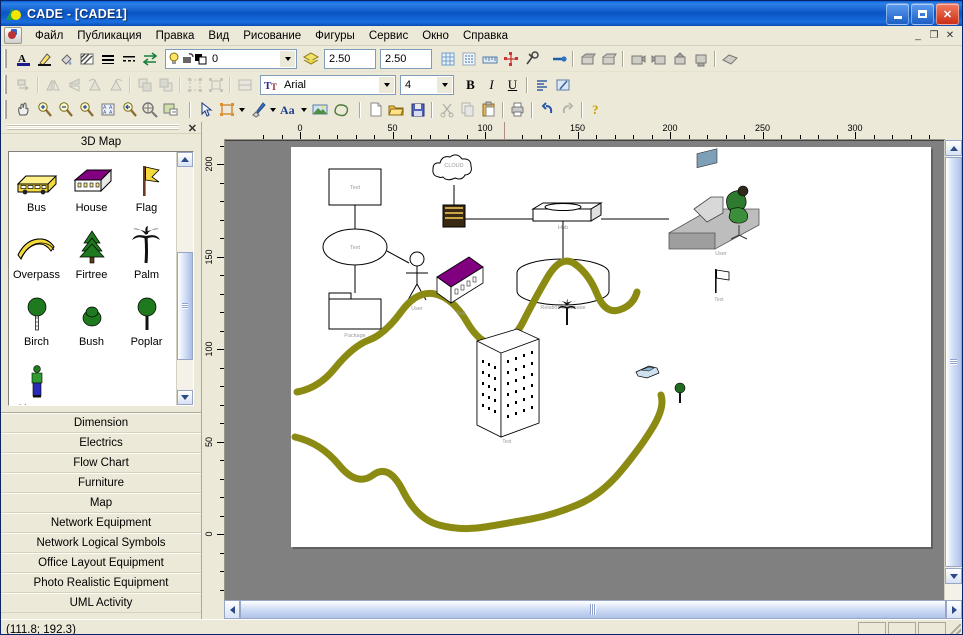  What do you see at coordinates (91, 325) in the screenshot?
I see `shape-item-bush: Bush` at bounding box center [91, 325].